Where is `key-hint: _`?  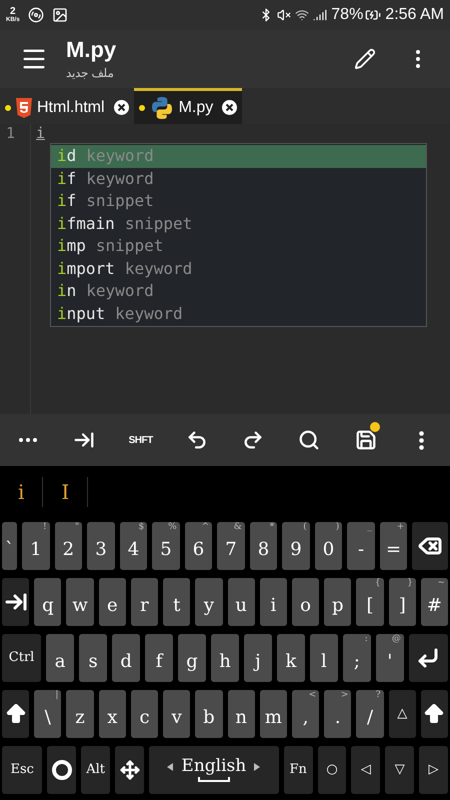 key-hint: _ is located at coordinates (369, 527).